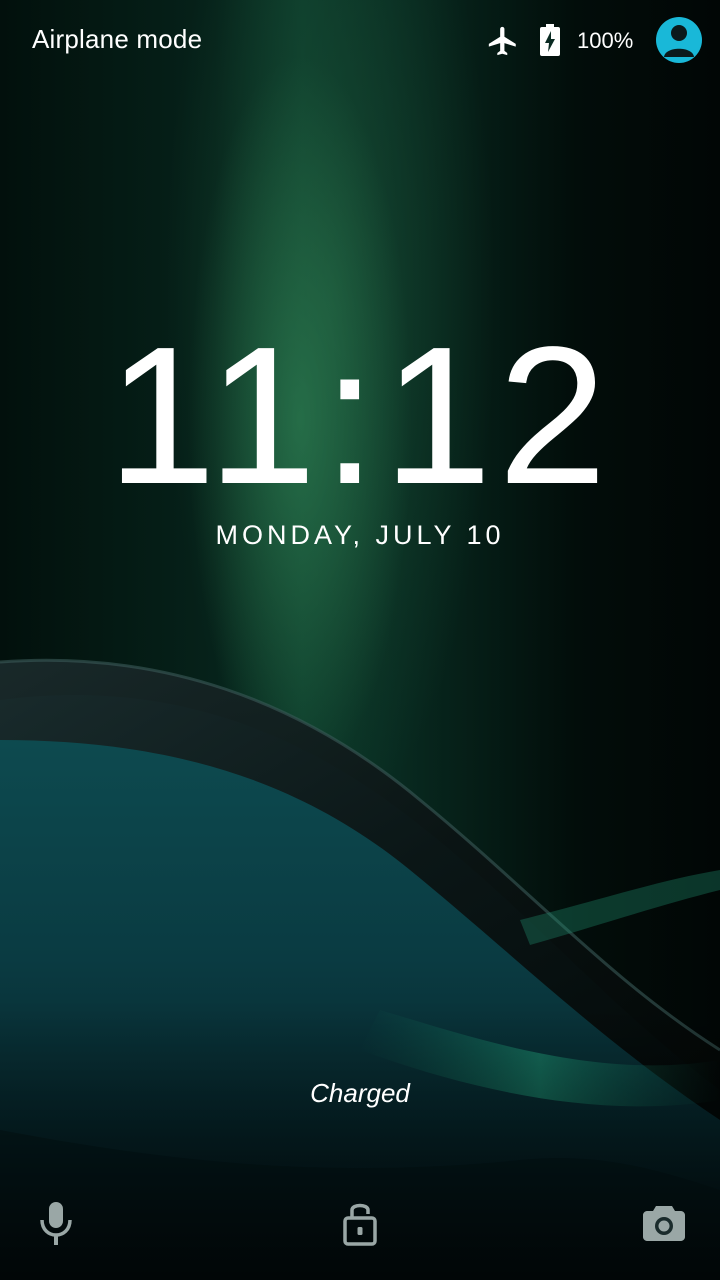  Describe the element at coordinates (360, 535) in the screenshot. I see `lock-date: MONDAY, JULY 10` at that location.